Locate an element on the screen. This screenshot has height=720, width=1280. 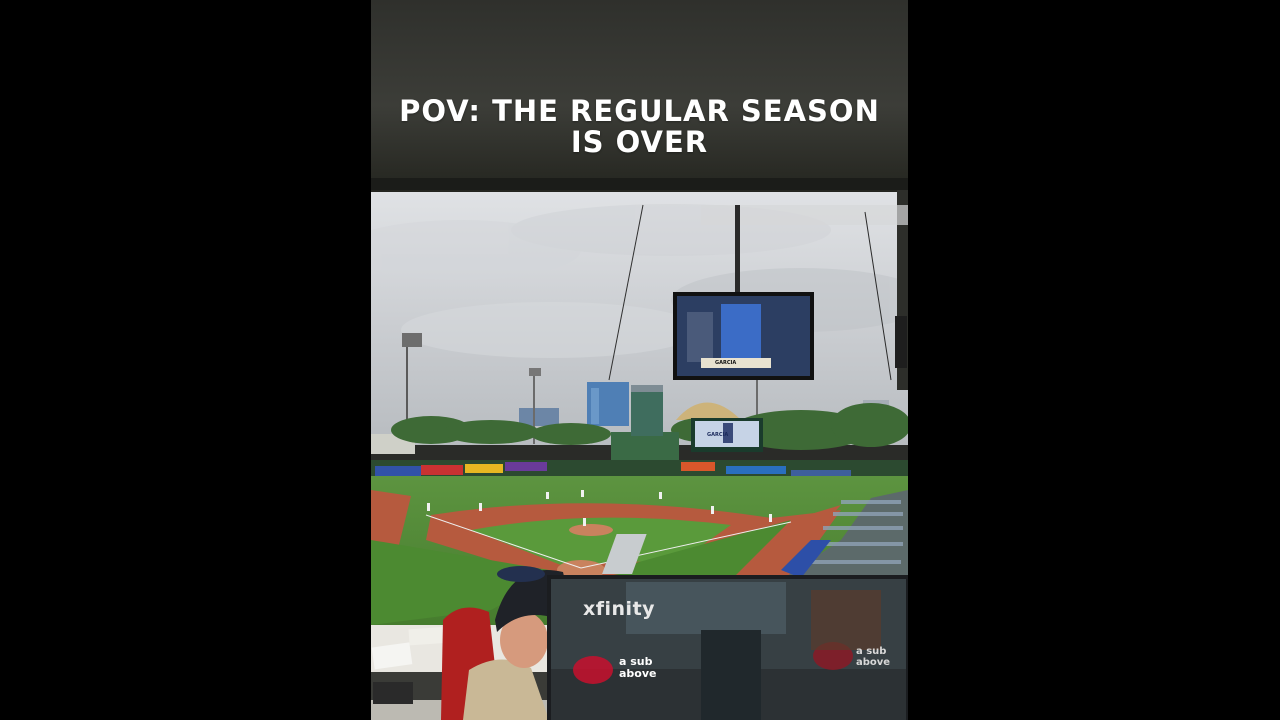
window-frame-top is located at coordinates (639, 184).